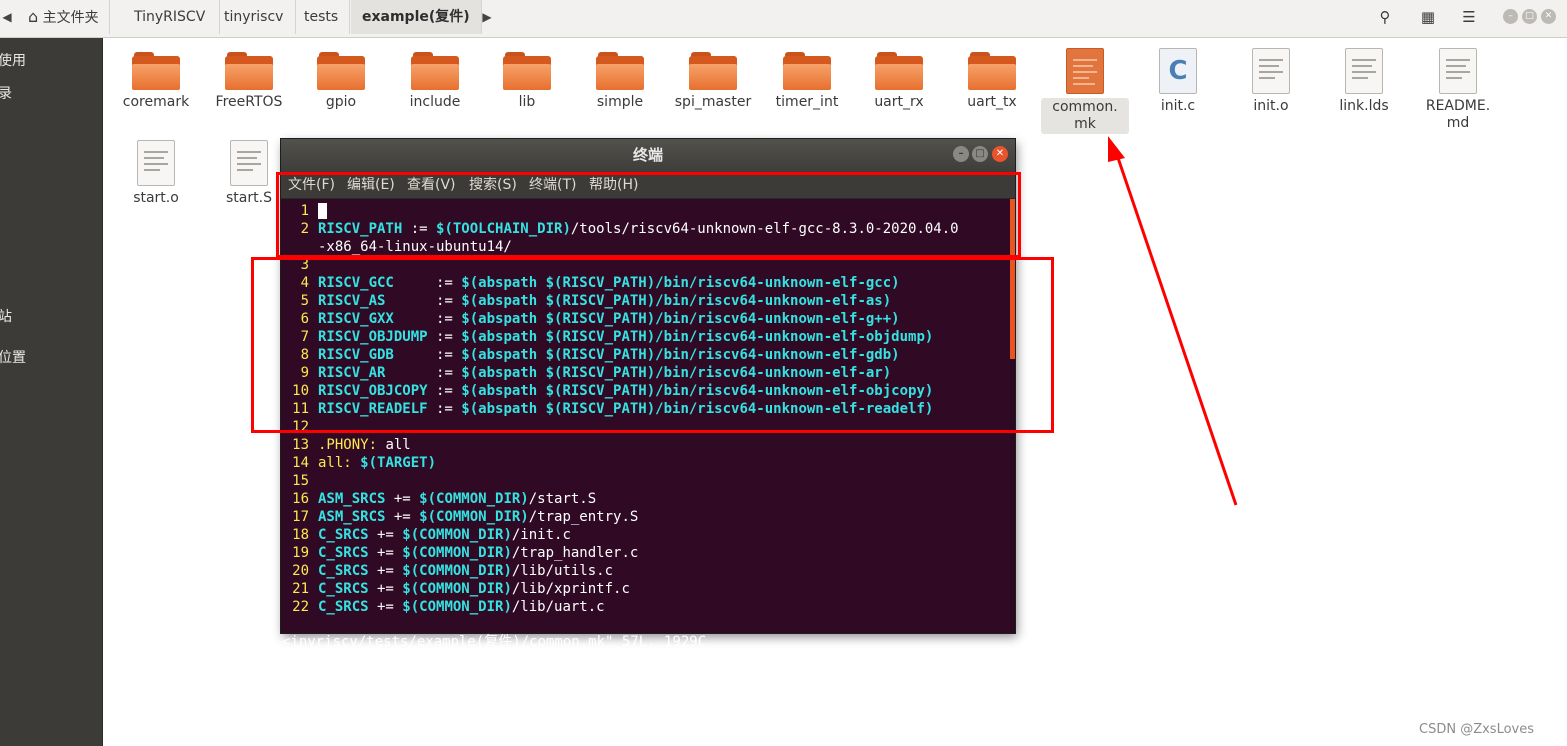  Describe the element at coordinates (356, 283) in the screenshot. I see `code-token: RISCV_GCC` at that location.